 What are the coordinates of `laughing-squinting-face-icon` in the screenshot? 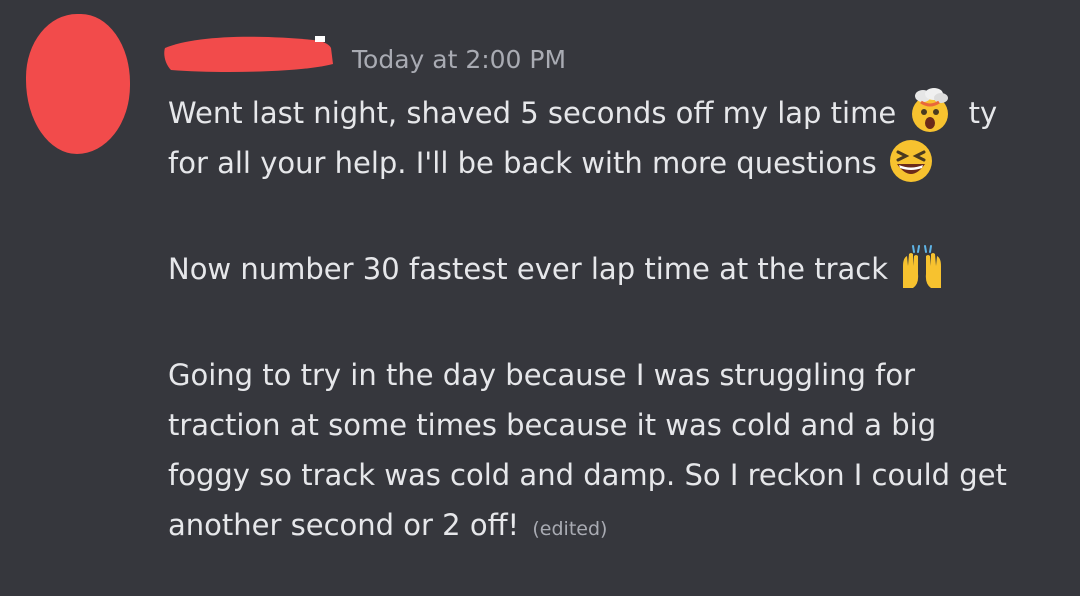 It's located at (910, 161).